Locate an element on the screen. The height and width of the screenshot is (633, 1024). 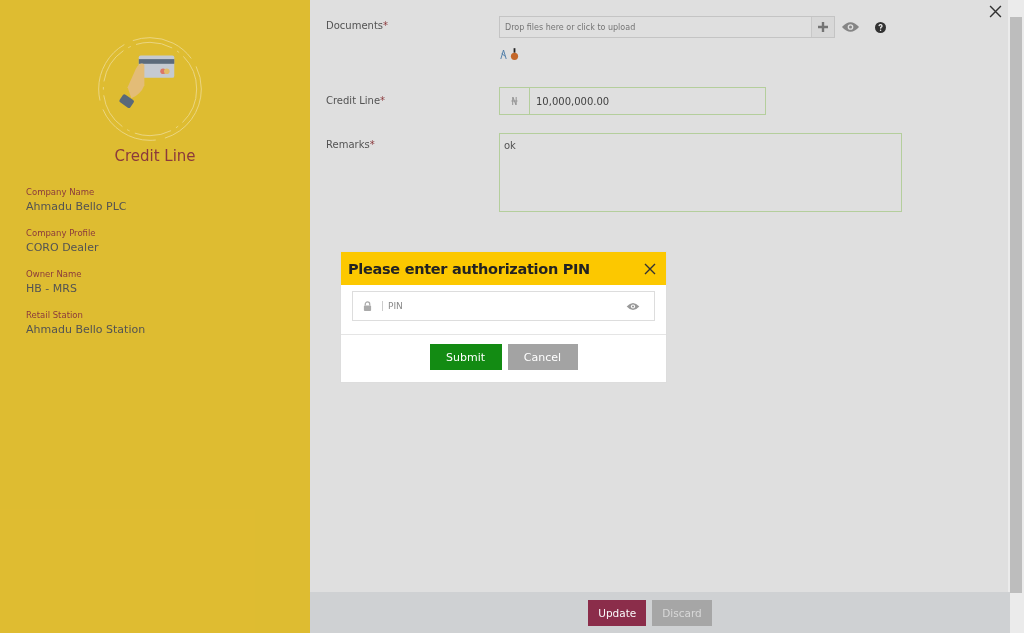
field-value: HB - MRS is located at coordinates (52, 288).